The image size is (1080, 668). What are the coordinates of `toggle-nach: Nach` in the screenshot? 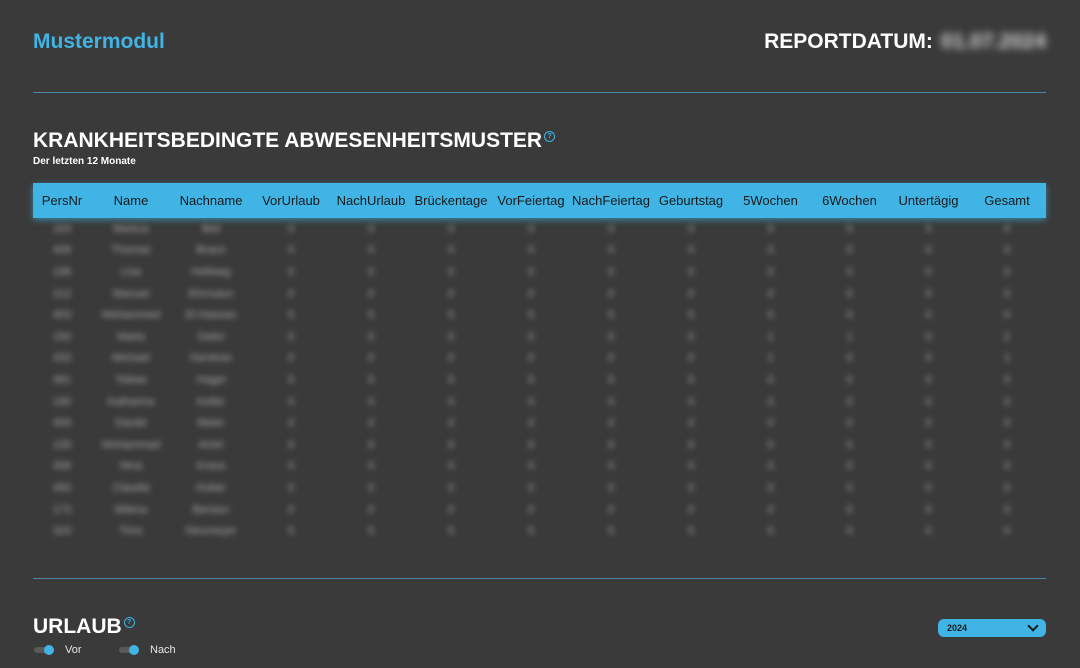 It's located at (147, 650).